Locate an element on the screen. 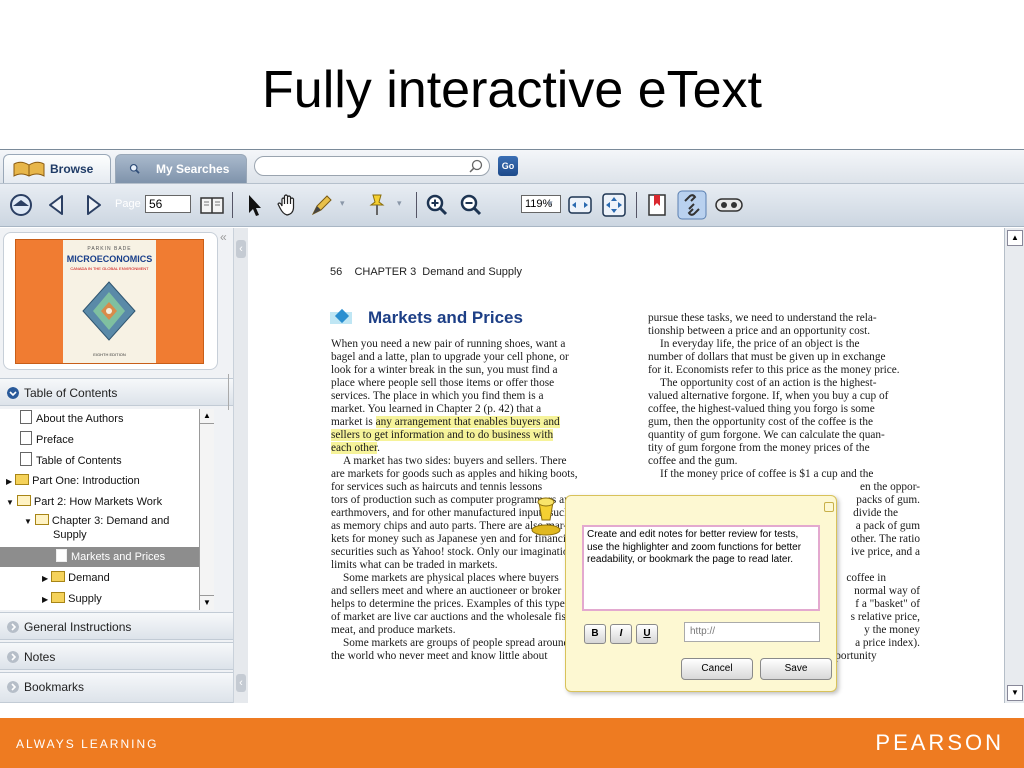  history-icon is located at coordinates (21, 205).